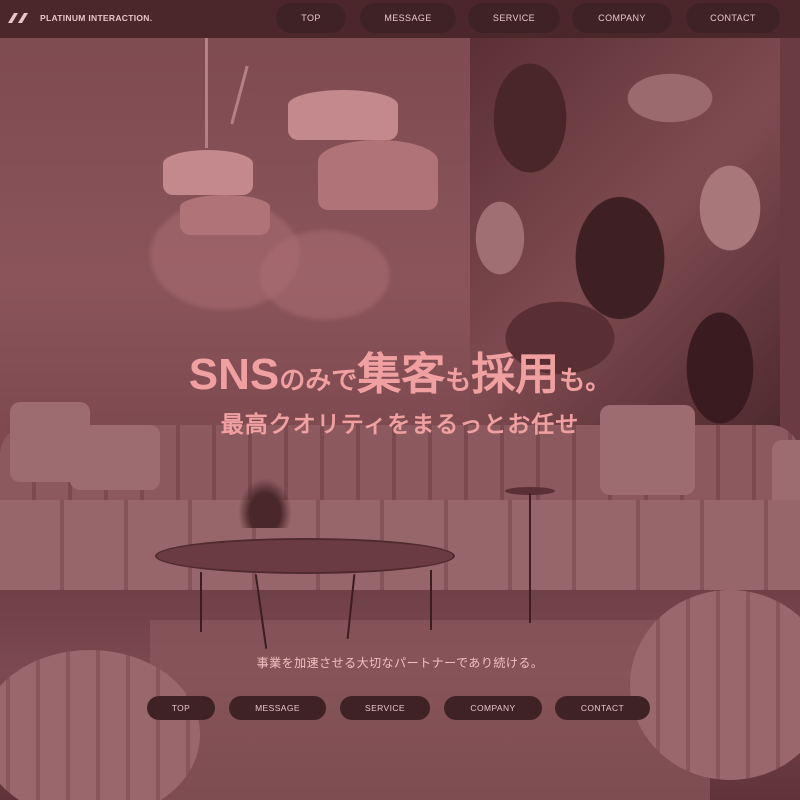  I want to click on lamp-glow, so click(325, 275).